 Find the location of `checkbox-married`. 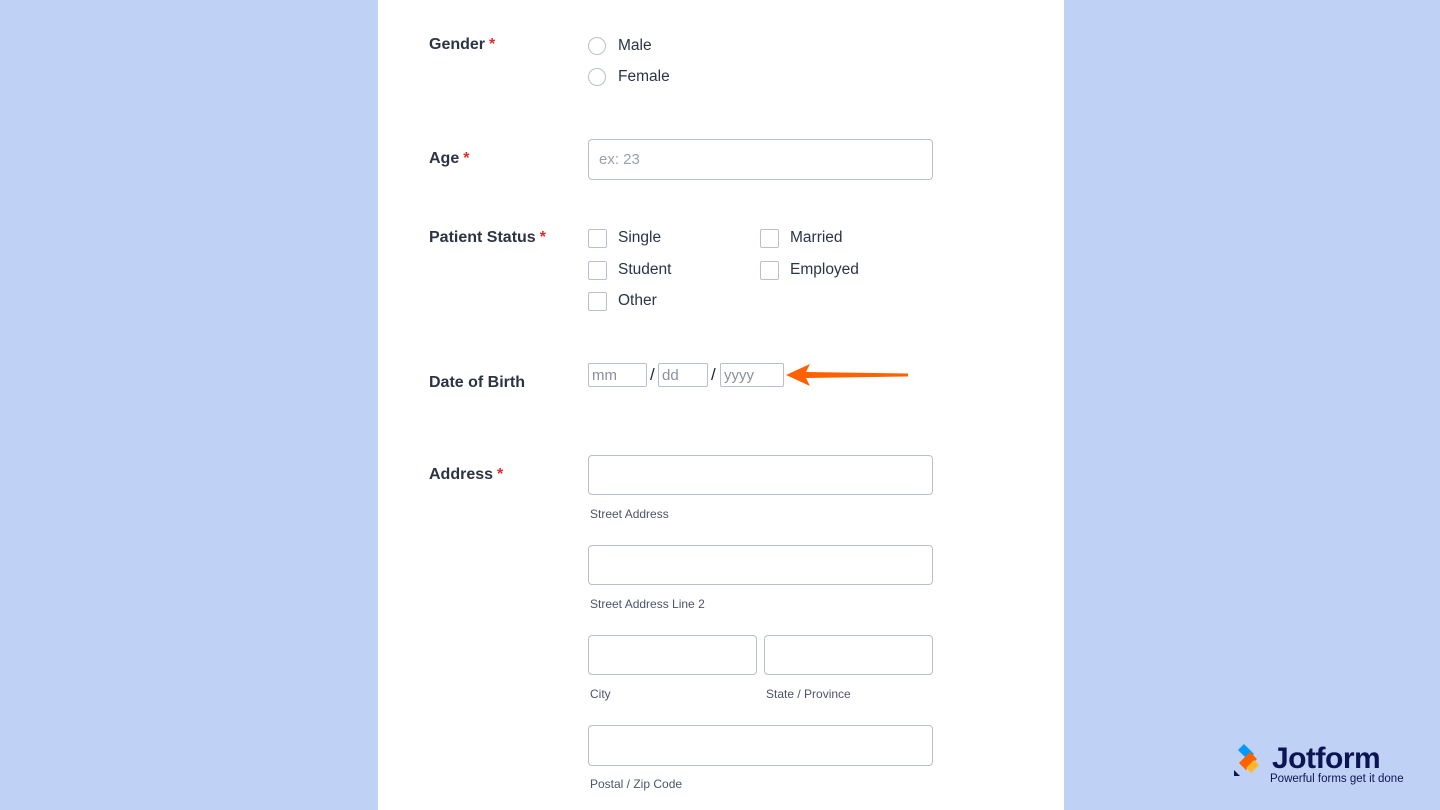

checkbox-married is located at coordinates (769, 238).